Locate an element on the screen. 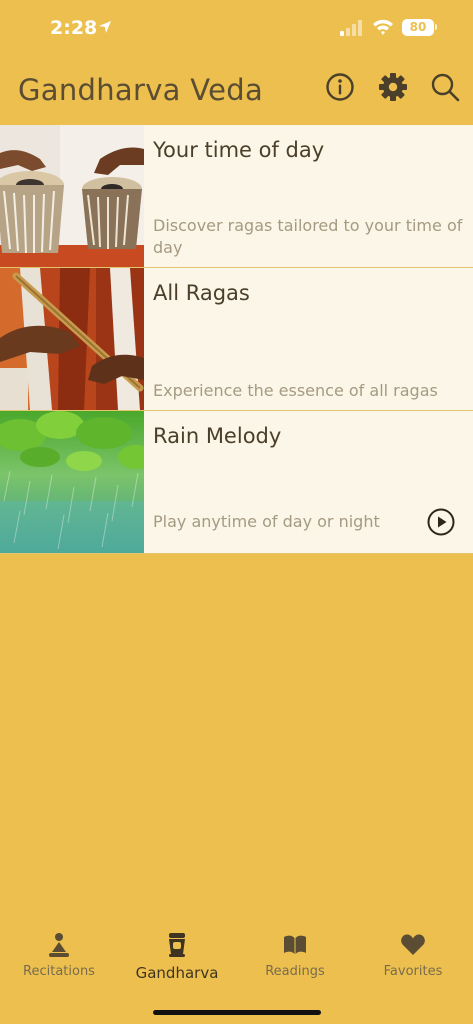 The height and width of the screenshot is (1024, 473). location-arrow-icon is located at coordinates (105, 27).